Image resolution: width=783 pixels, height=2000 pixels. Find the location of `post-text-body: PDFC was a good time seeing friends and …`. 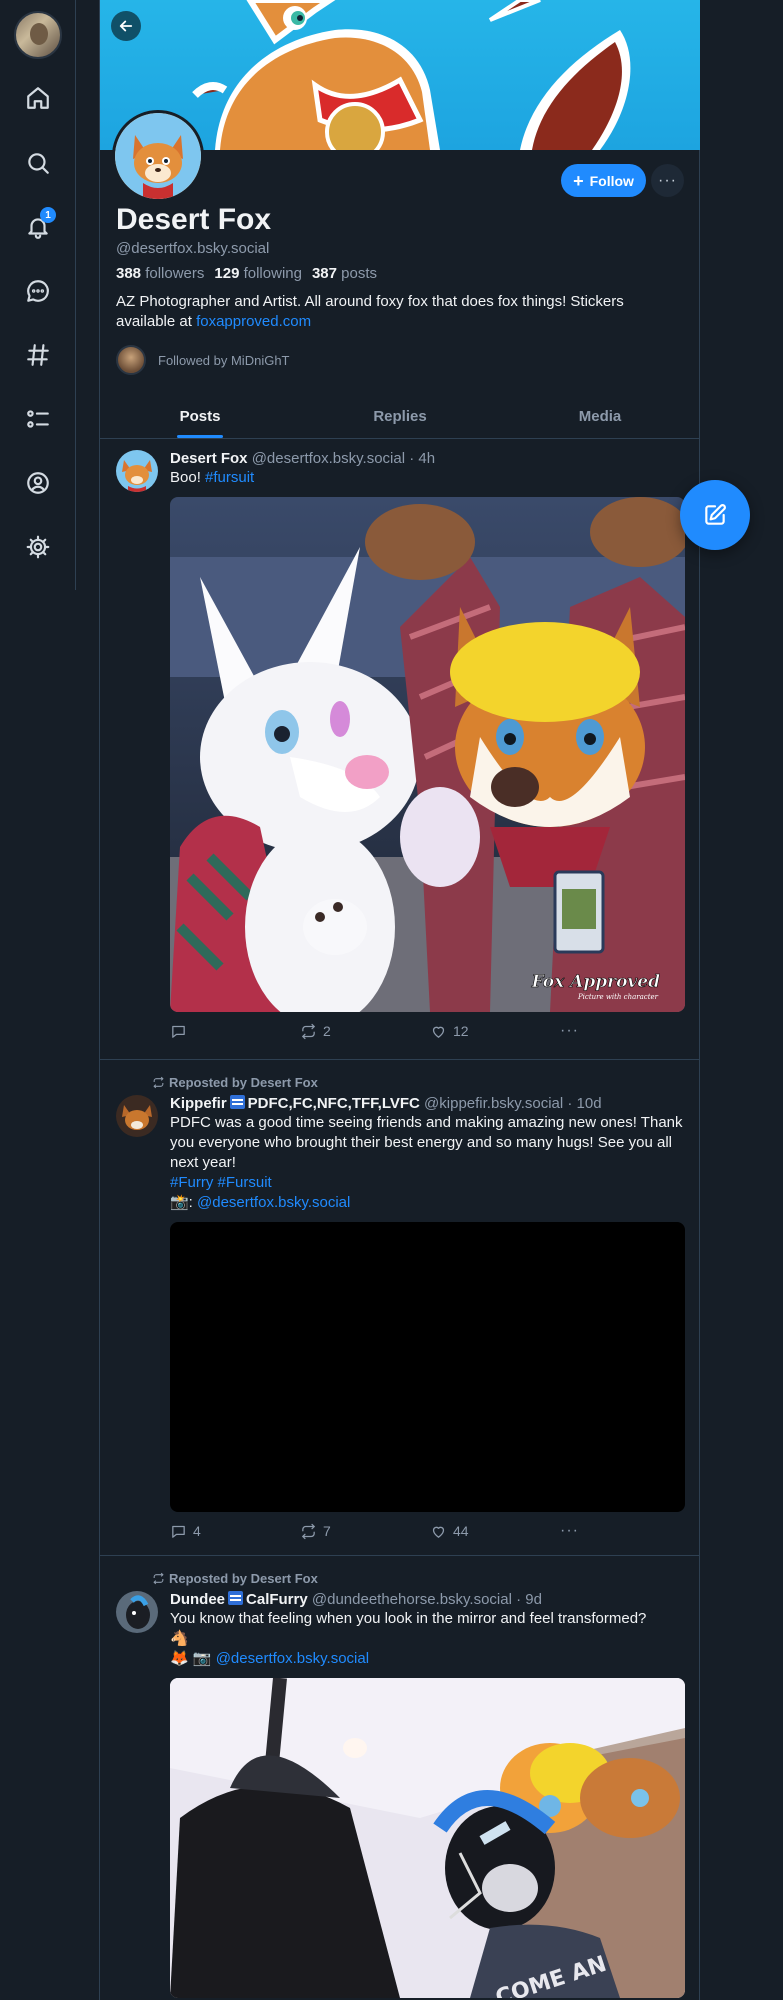

post-text-body: PDFC was a good time seeing friends and … is located at coordinates (426, 1142).